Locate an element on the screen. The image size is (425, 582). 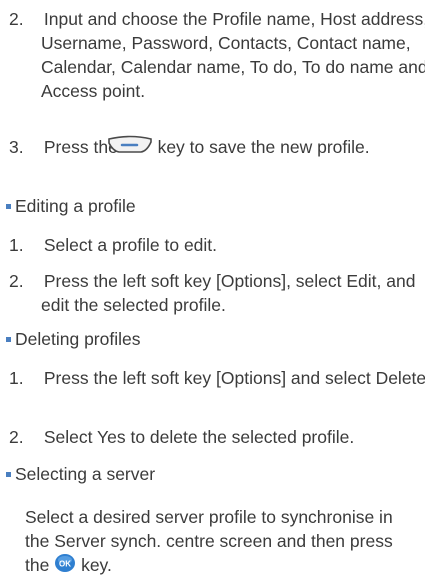
selecting-text-post: key. is located at coordinates (96, 565).